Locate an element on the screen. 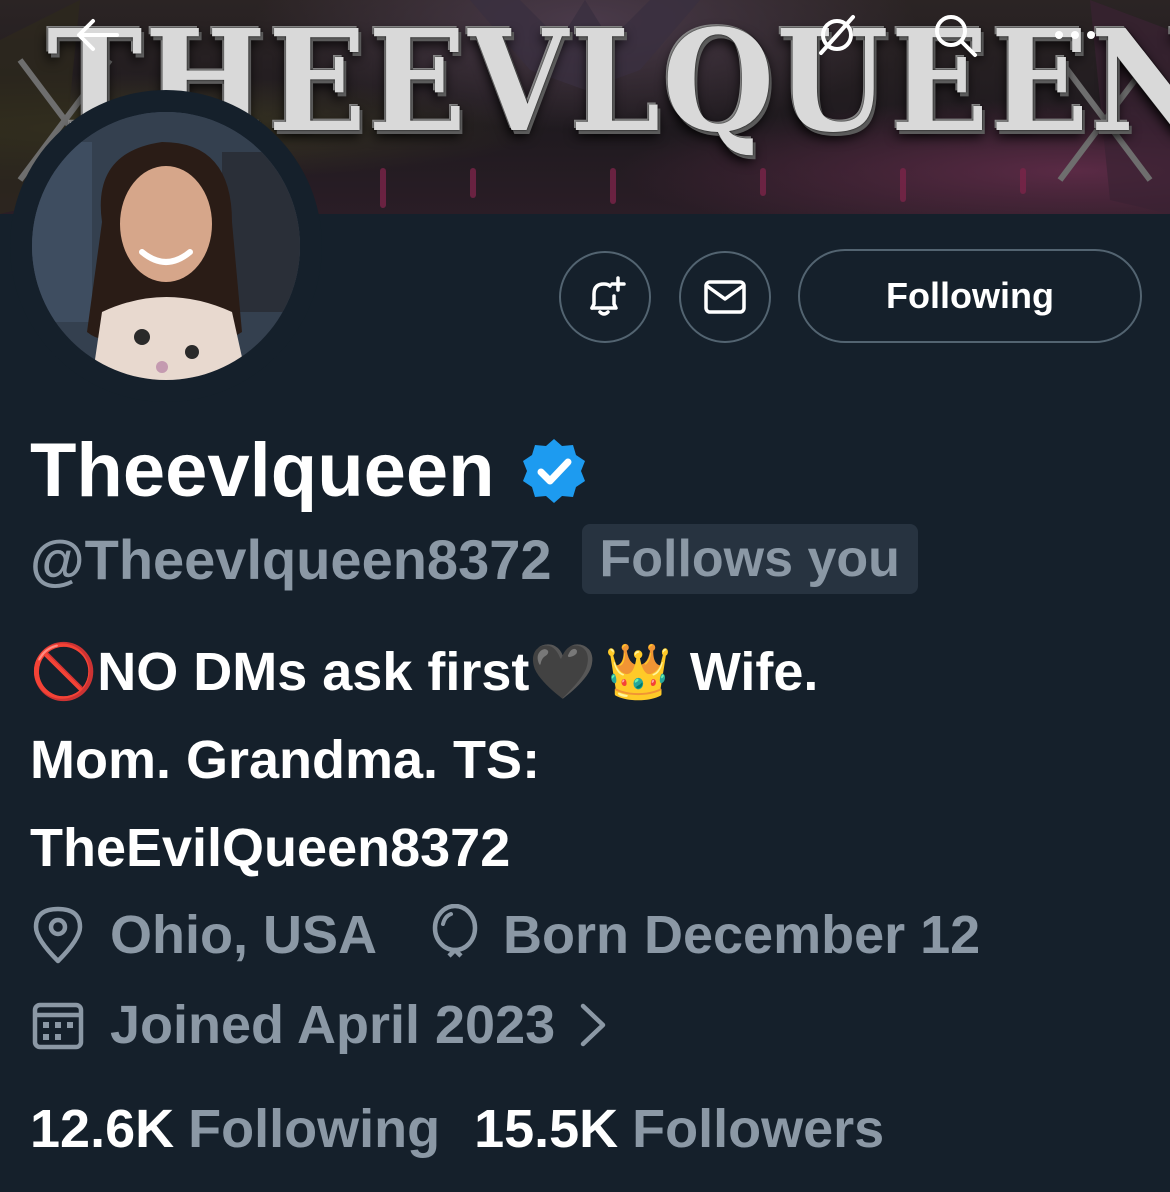 The image size is (1170, 1192). location: Ohio, USA is located at coordinates (203, 935).